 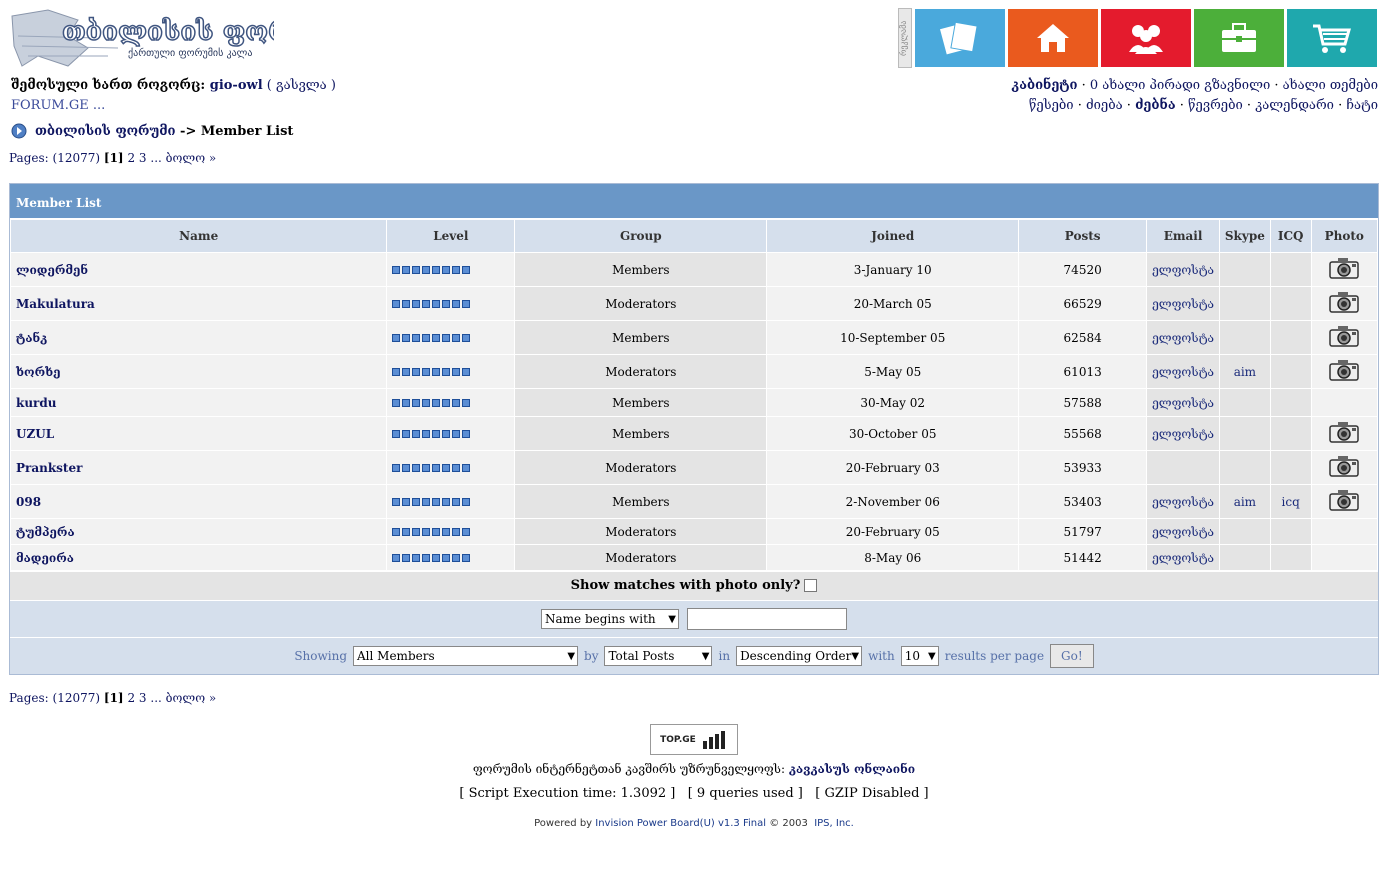 What do you see at coordinates (693, 269) in the screenshot?
I see `table-row: ლიდერმენ Members 3-January 10 74520 ელფოსტა` at bounding box center [693, 269].